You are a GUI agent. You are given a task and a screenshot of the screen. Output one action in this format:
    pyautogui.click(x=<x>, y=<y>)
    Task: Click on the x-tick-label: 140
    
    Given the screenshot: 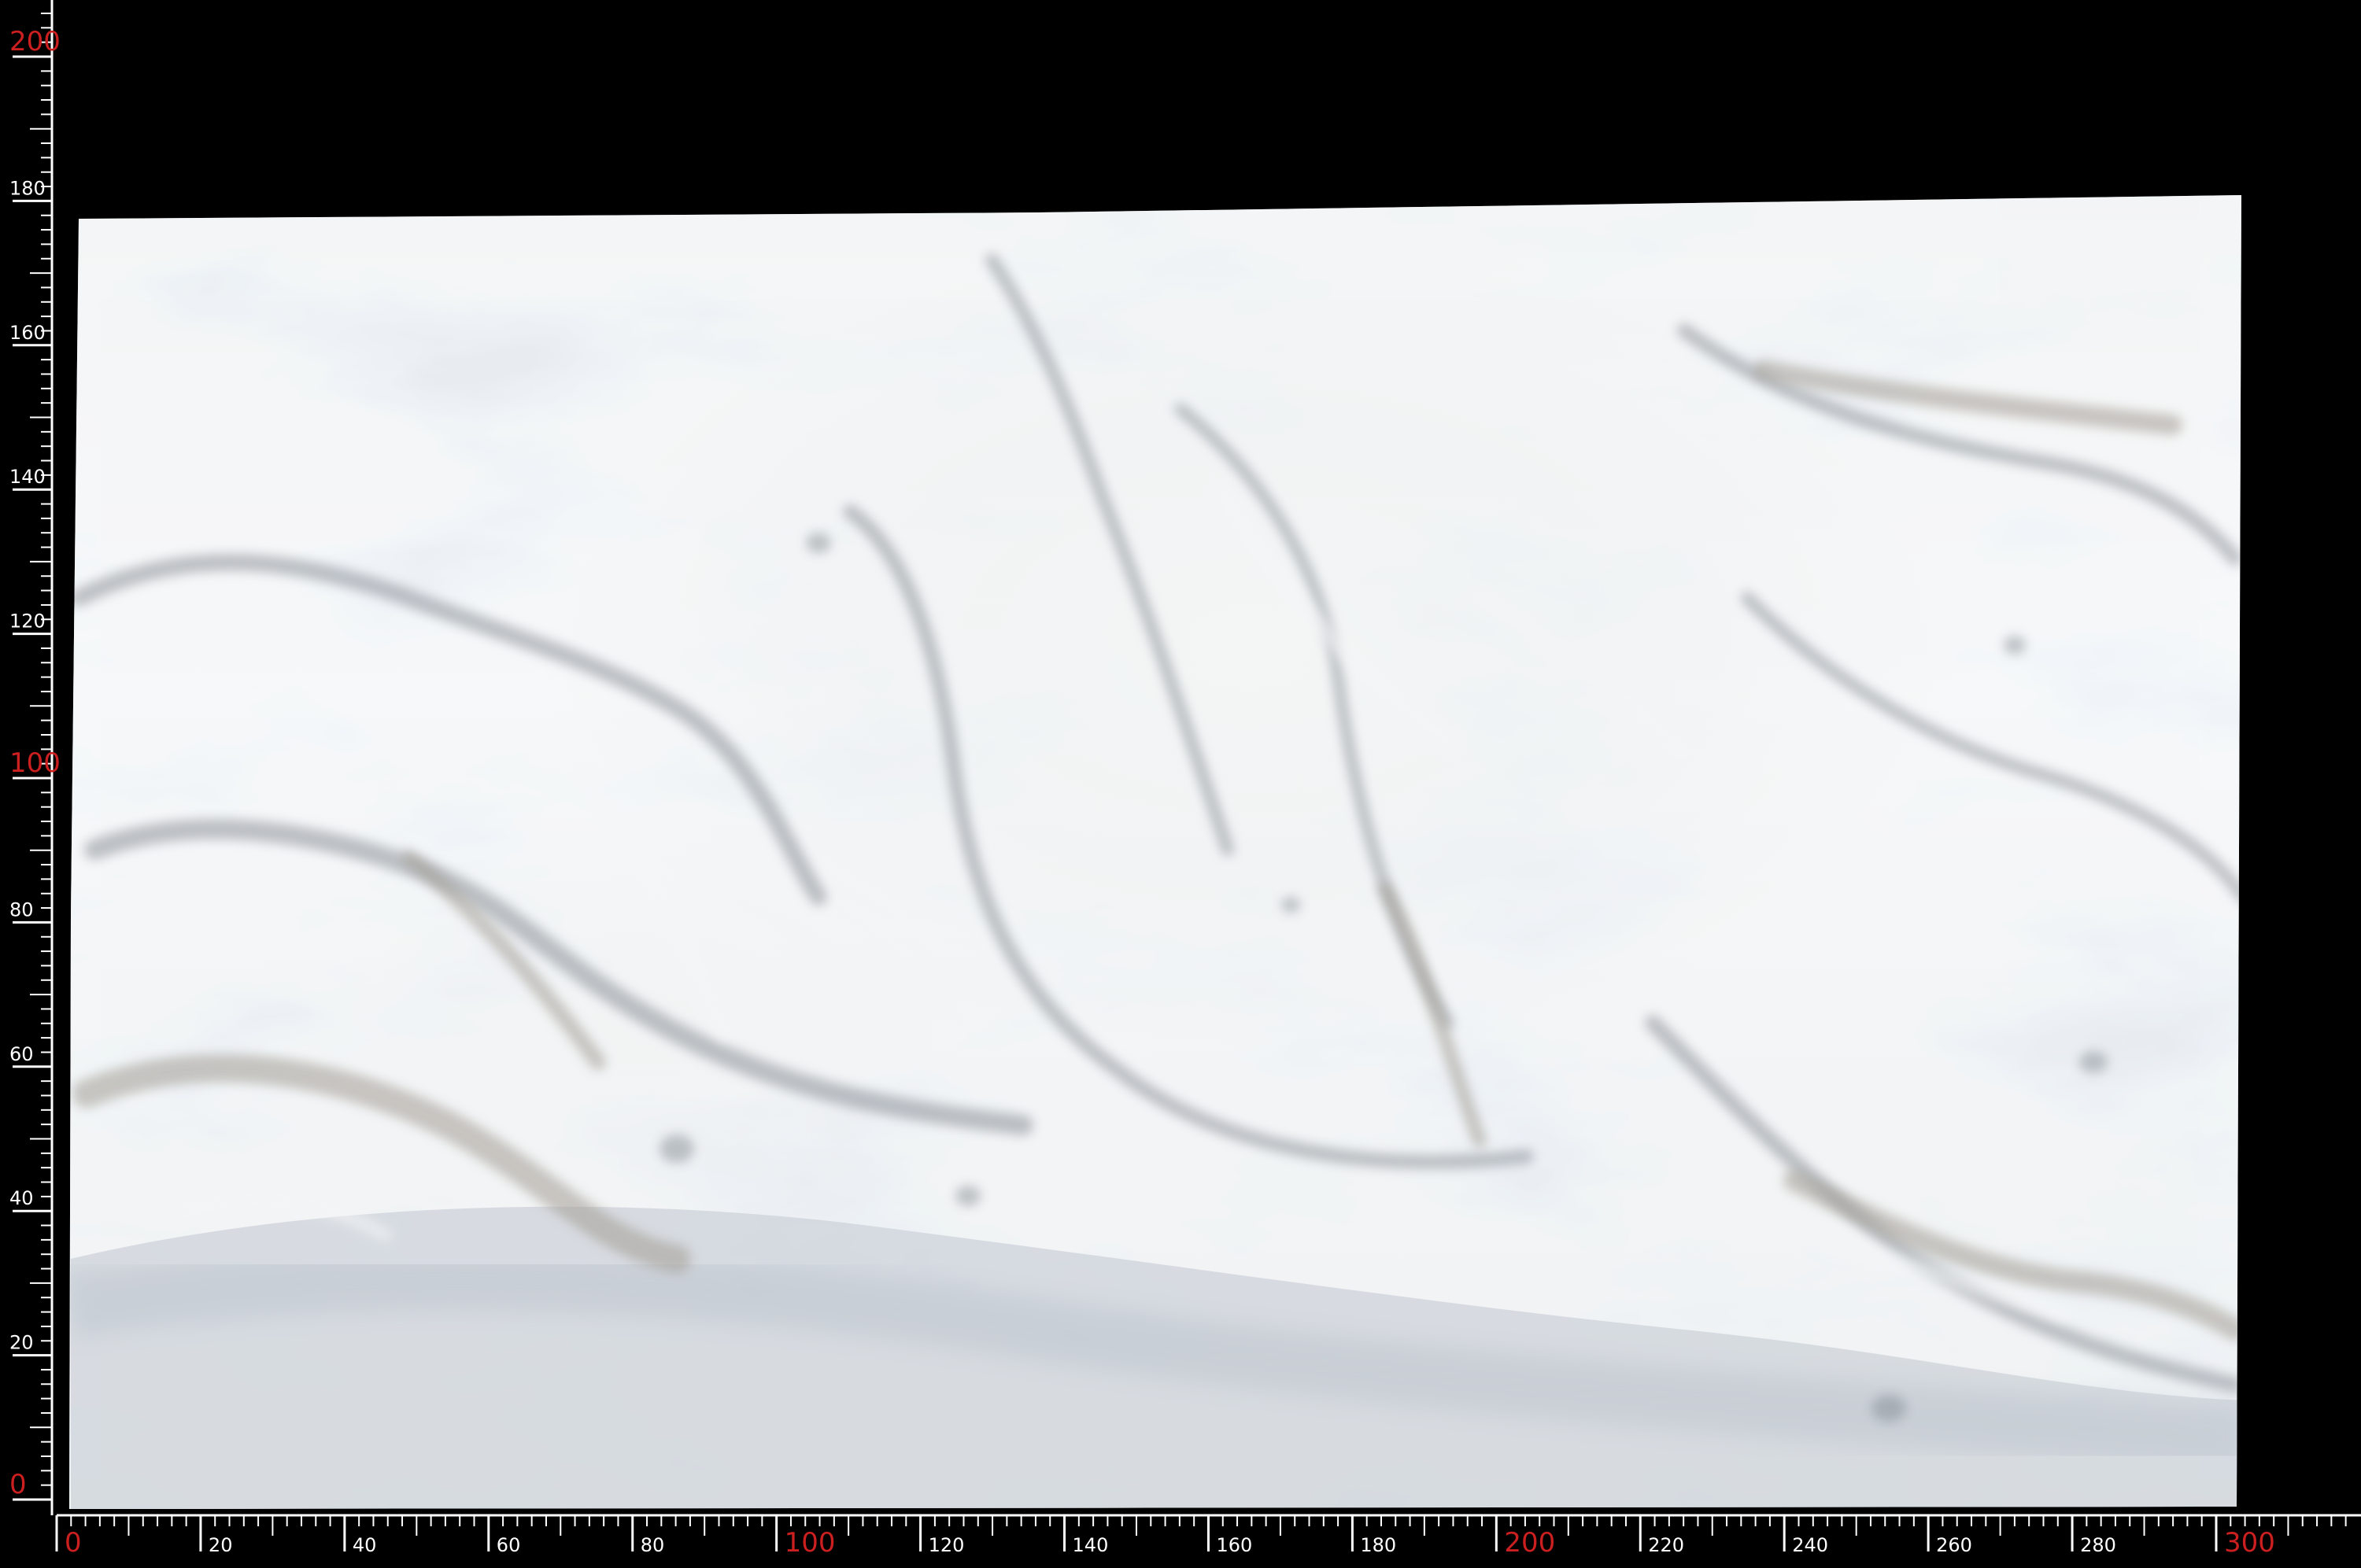 What is the action you would take?
    pyautogui.click(x=1091, y=1545)
    